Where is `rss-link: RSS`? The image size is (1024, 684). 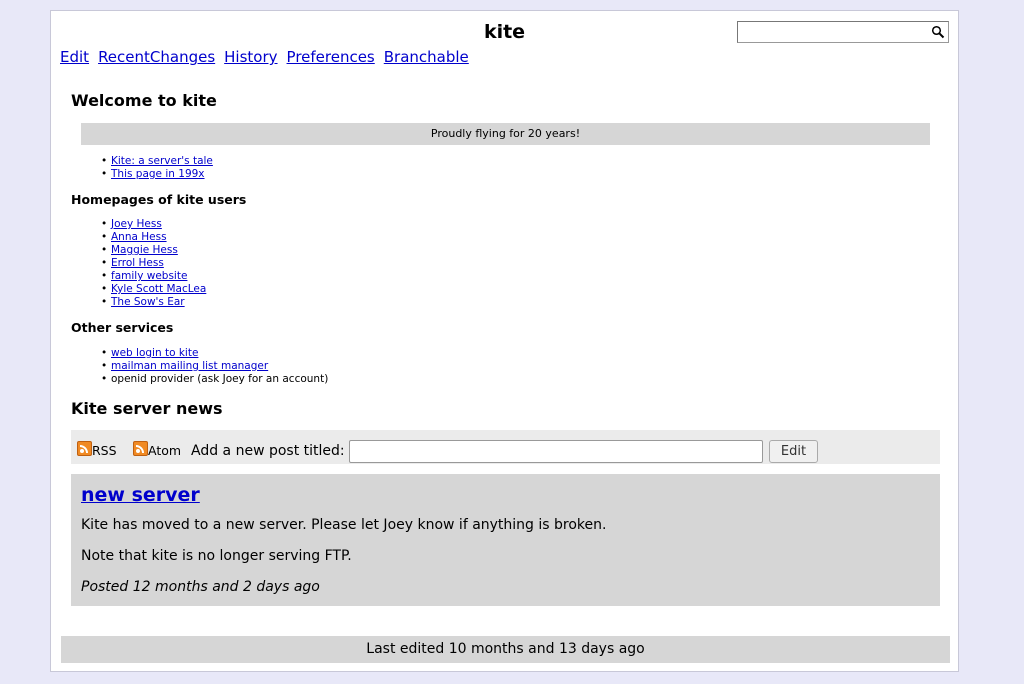
rss-link: RSS is located at coordinates (97, 449).